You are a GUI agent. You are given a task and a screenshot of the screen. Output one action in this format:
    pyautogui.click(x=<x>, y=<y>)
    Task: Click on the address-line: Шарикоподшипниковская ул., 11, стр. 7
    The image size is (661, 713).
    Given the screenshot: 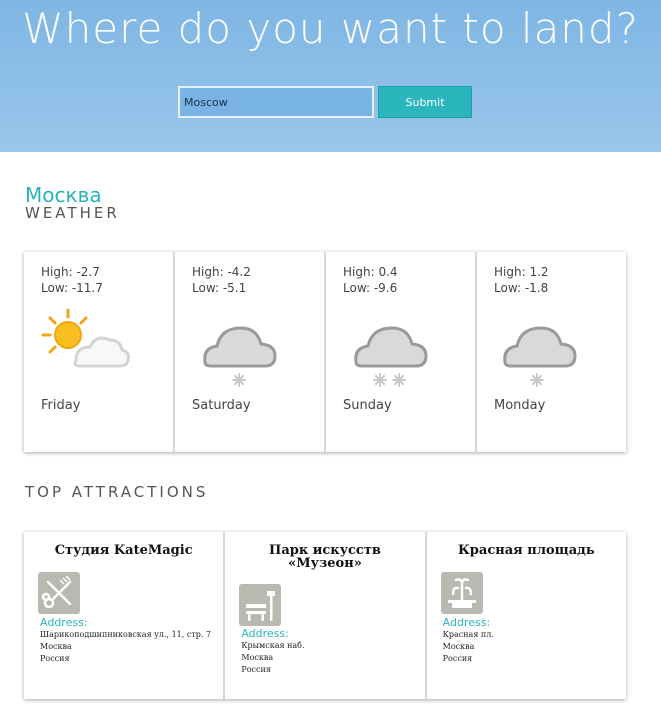 What is the action you would take?
    pyautogui.click(x=126, y=634)
    